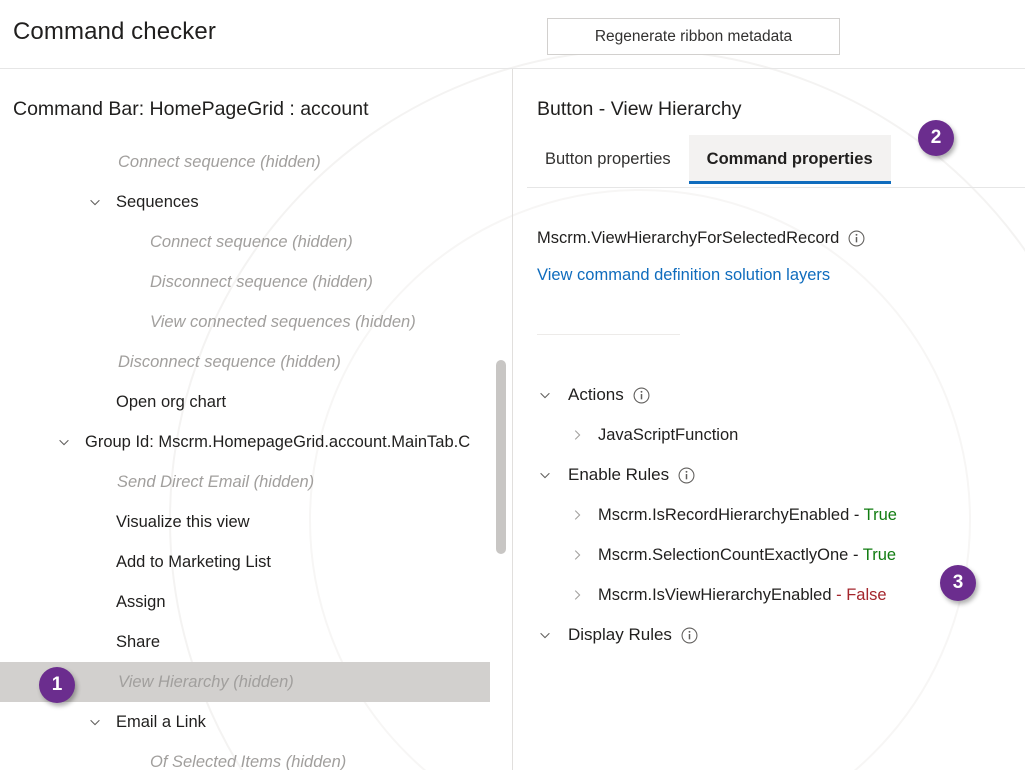  I want to click on tree-row-label: Email a Link, so click(161, 721).